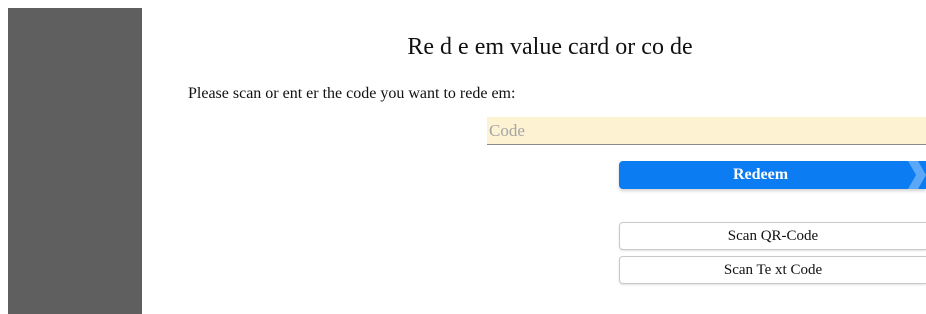  I want to click on redeem-button-label: Redeem, so click(760, 174).